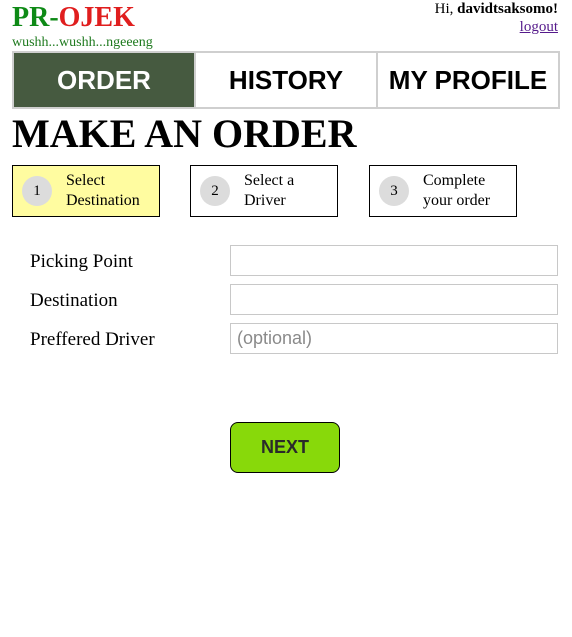  Describe the element at coordinates (37, 191) in the screenshot. I see `step-number-badge: 1` at that location.